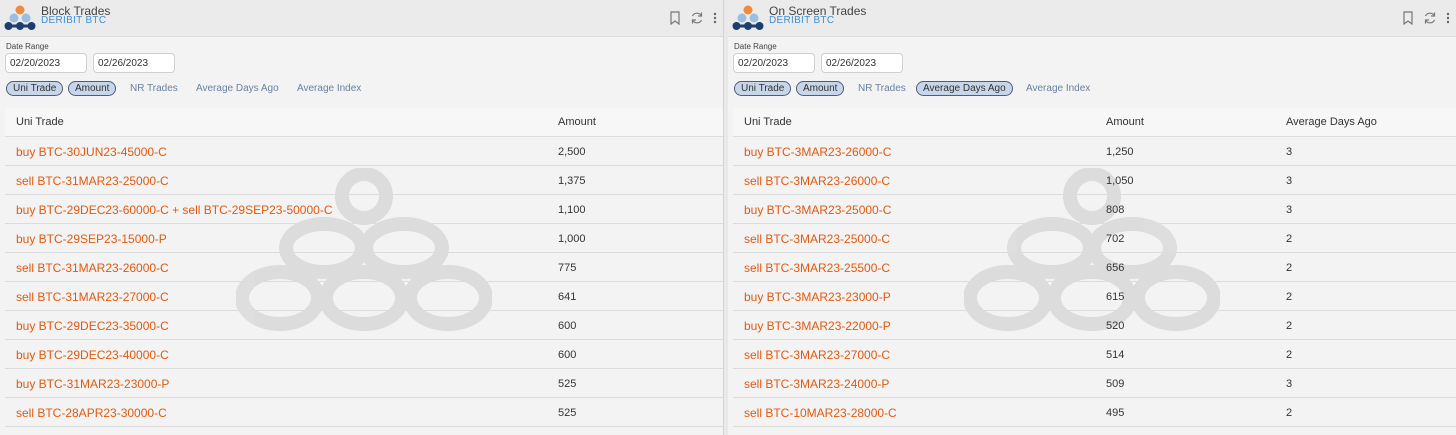 This screenshot has width=1456, height=435. I want to click on trade-link: sell BTC-28APR23-30000-C, so click(91, 413).